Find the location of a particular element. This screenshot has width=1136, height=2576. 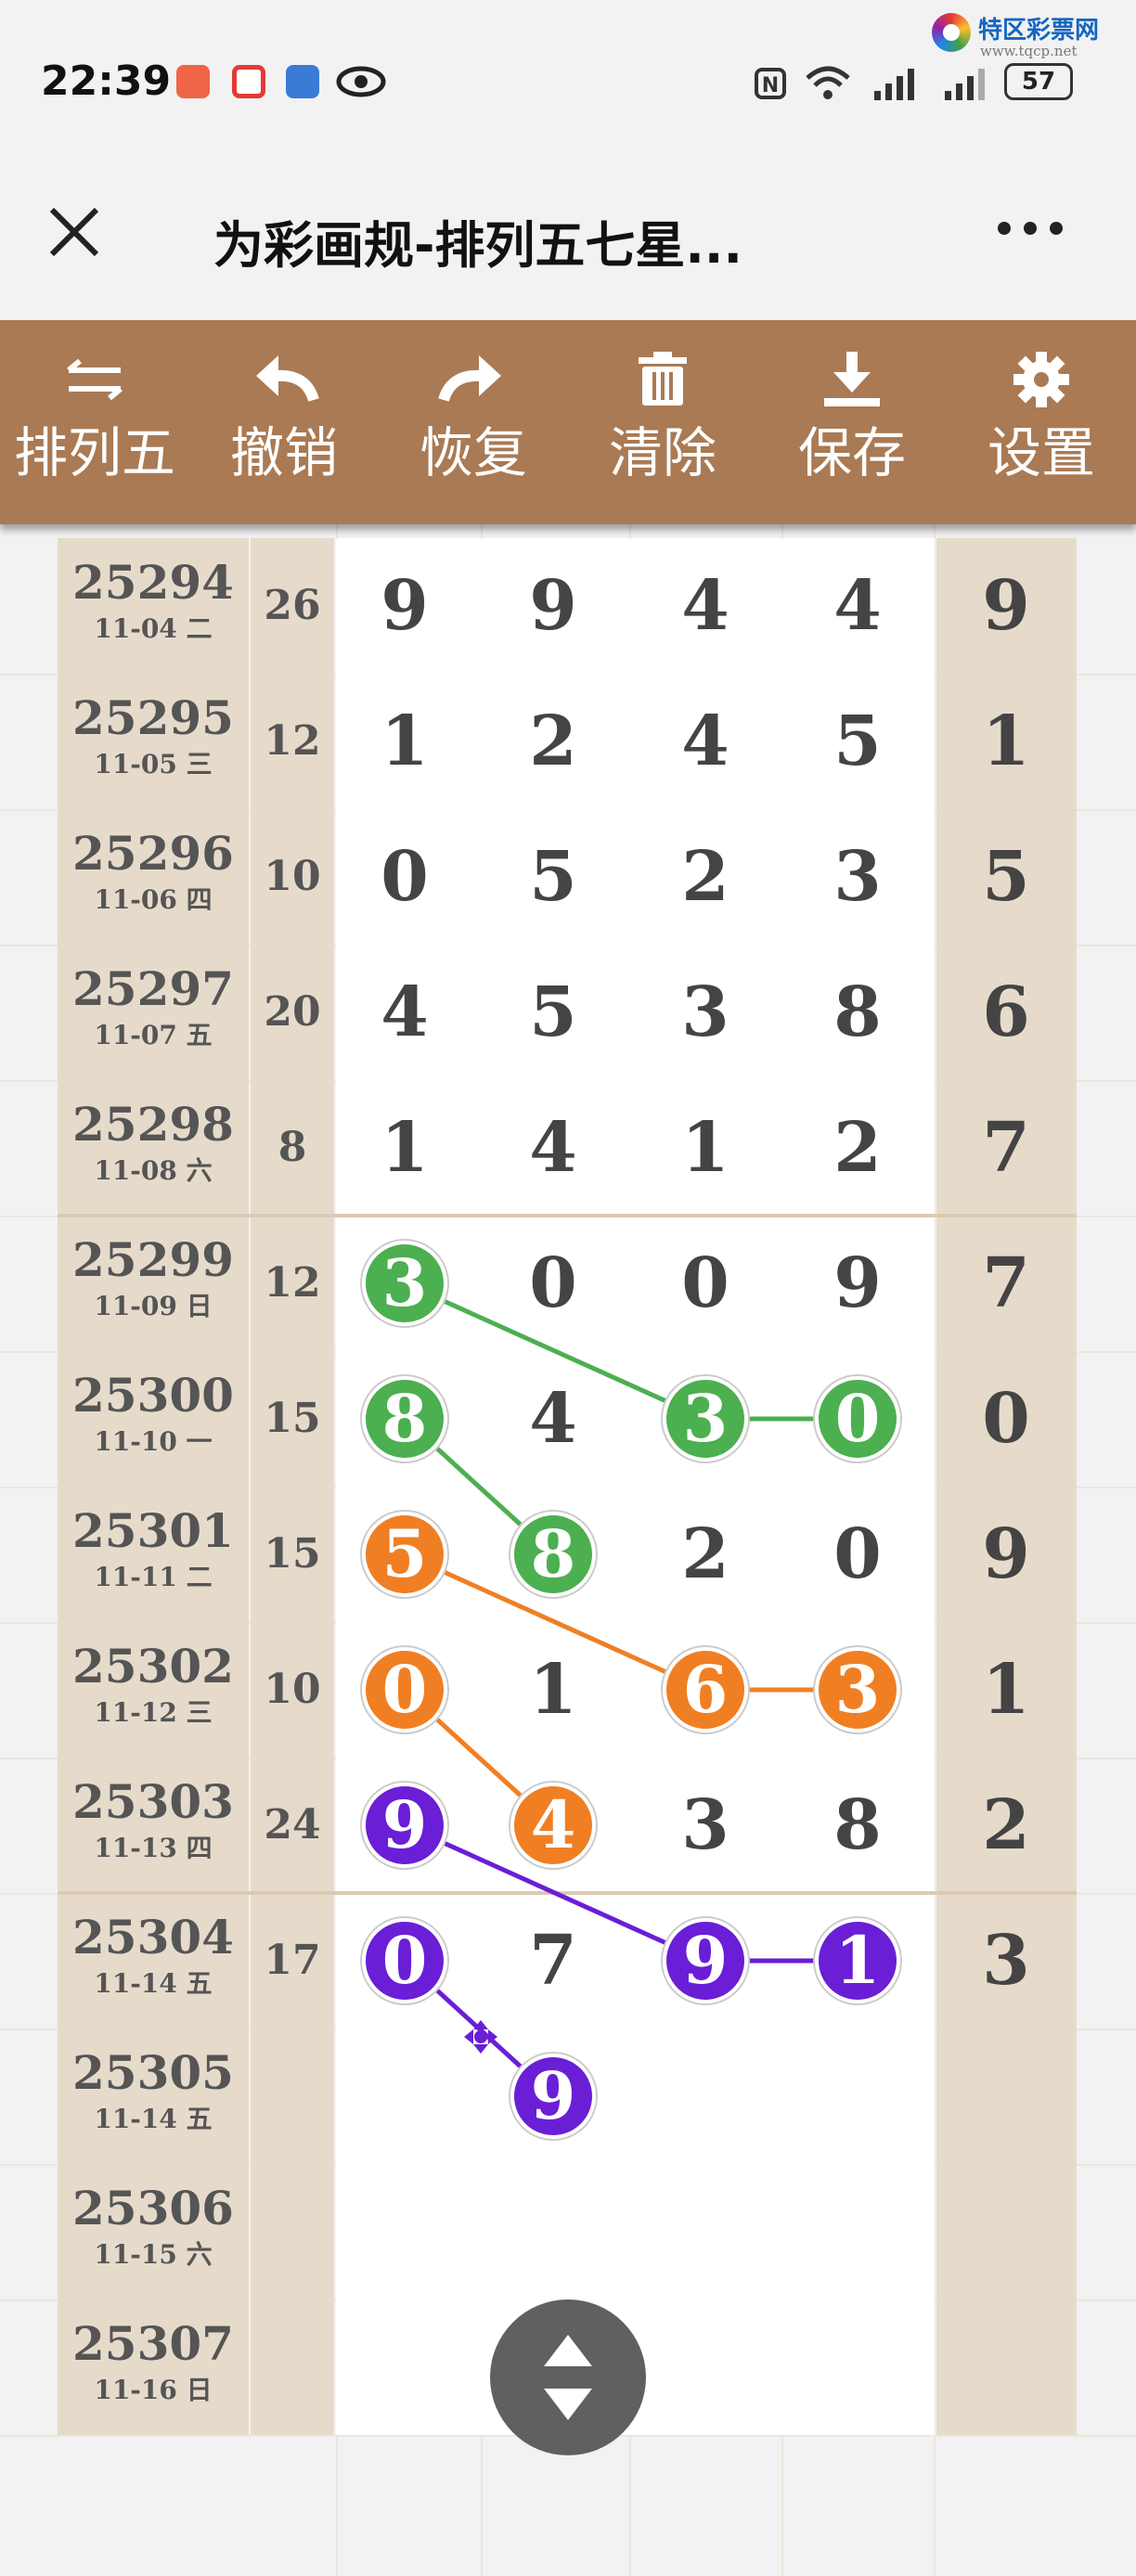

signal-icon is located at coordinates (894, 85).